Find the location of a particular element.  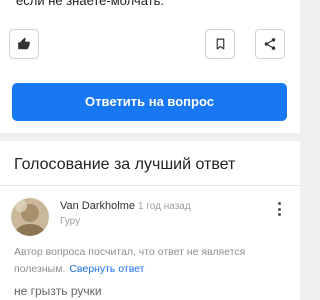

bookmark-button is located at coordinates (220, 44).